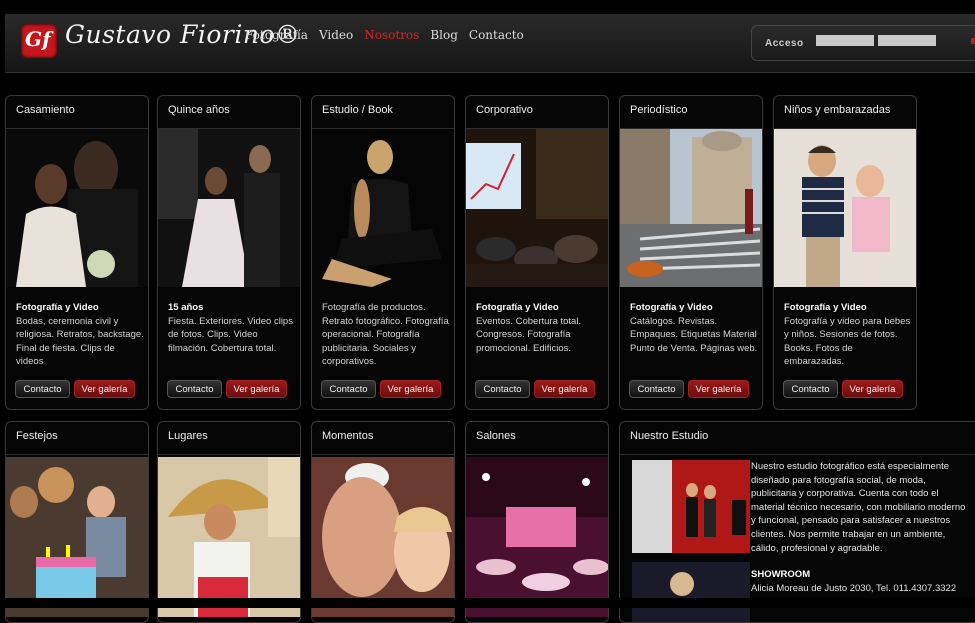 The image size is (975, 623). I want to click on gallery-card-festejos: Festejos, so click(77, 522).